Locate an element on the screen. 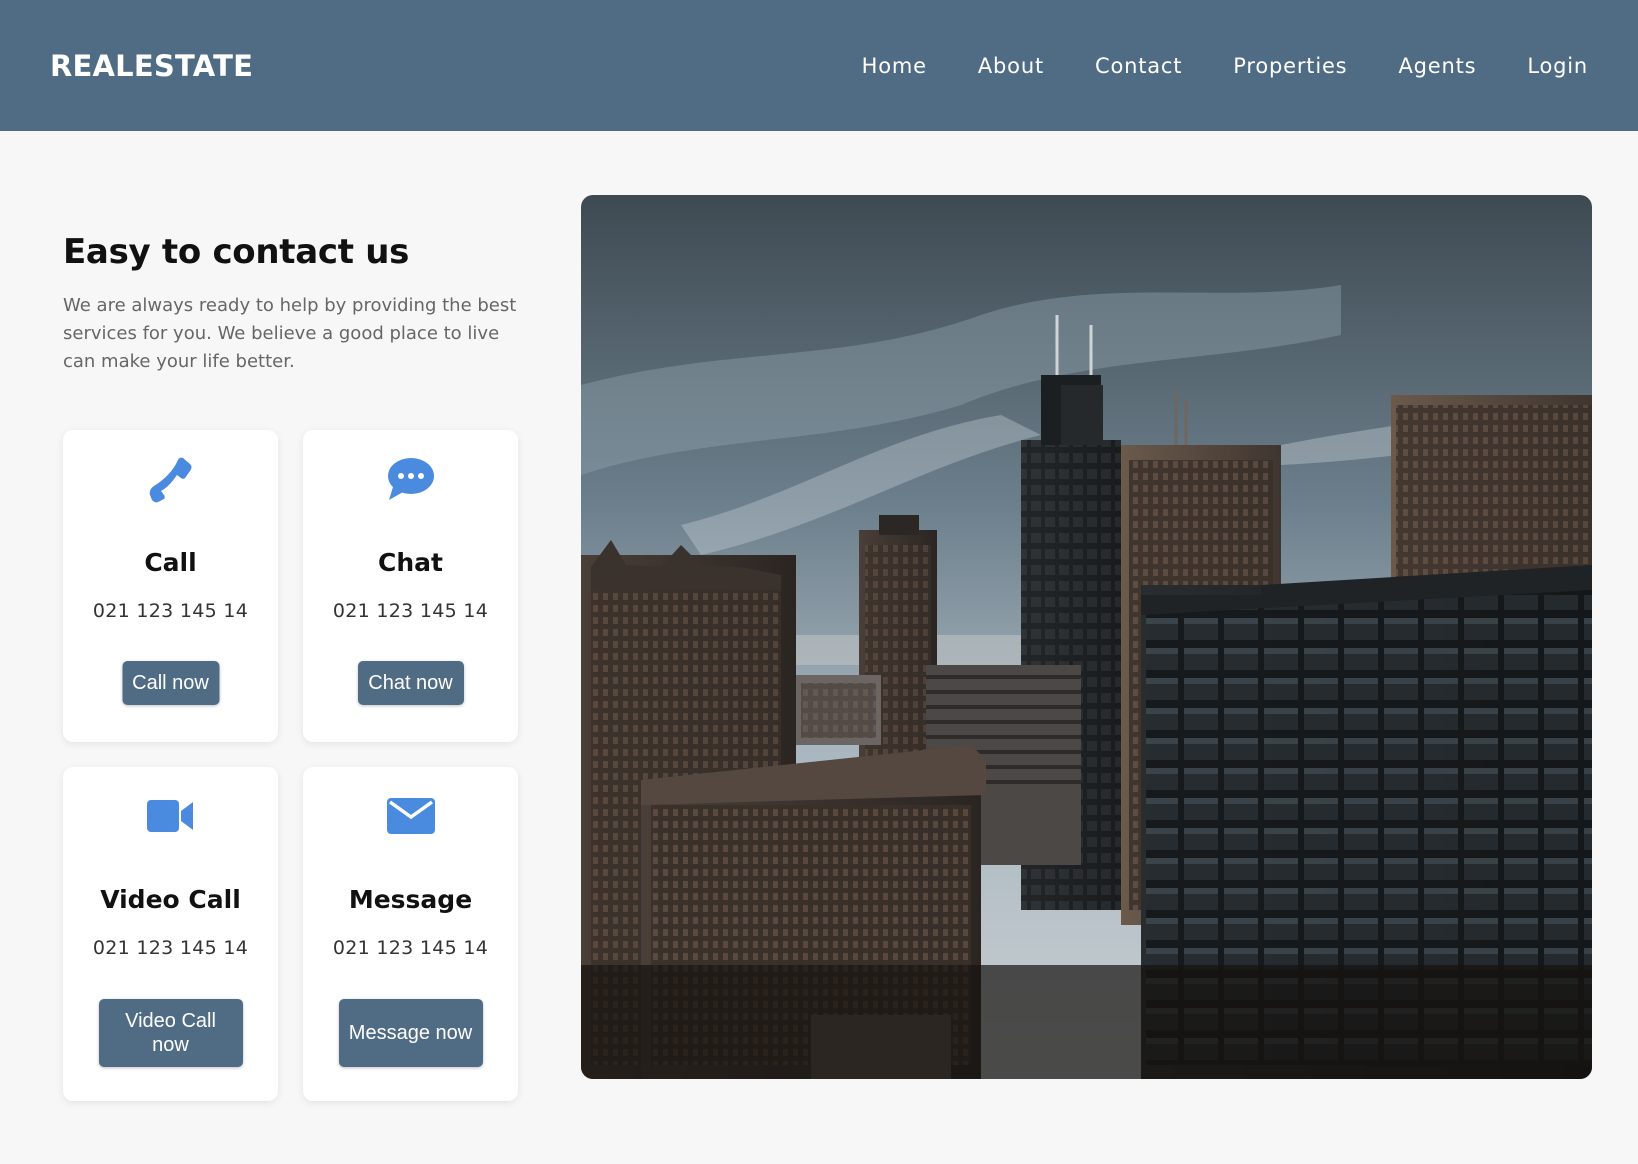 The width and height of the screenshot is (1638, 1164). contact-card-call: Call 021 123 145 14 Call now is located at coordinates (170, 586).